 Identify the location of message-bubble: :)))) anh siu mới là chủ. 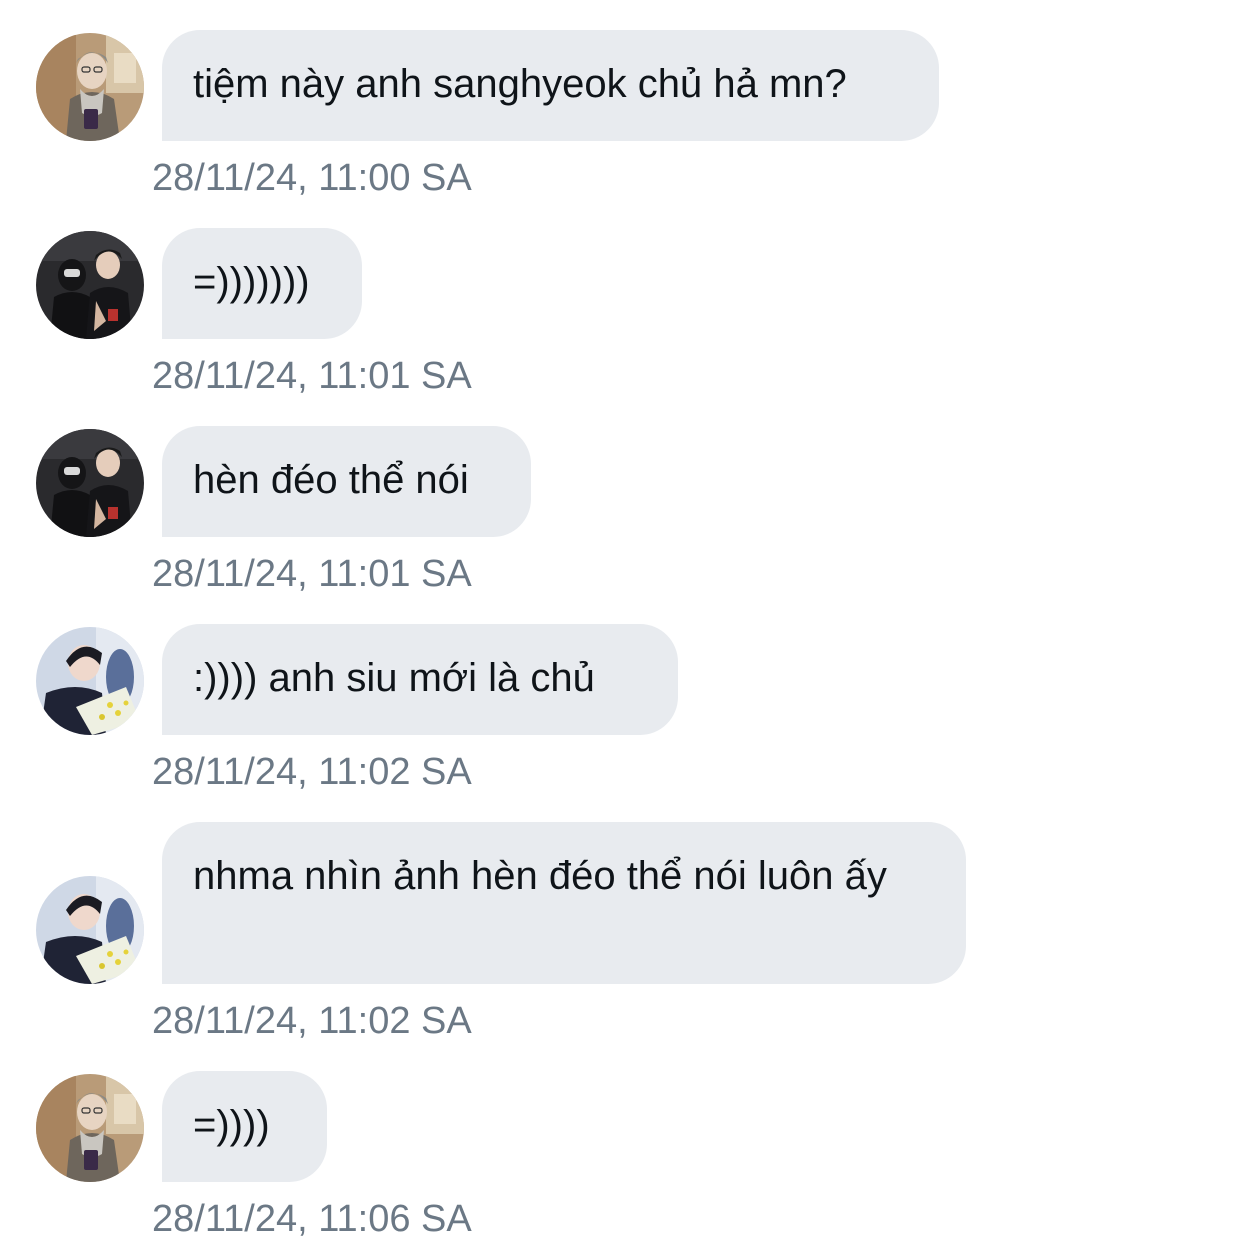
(420, 679).